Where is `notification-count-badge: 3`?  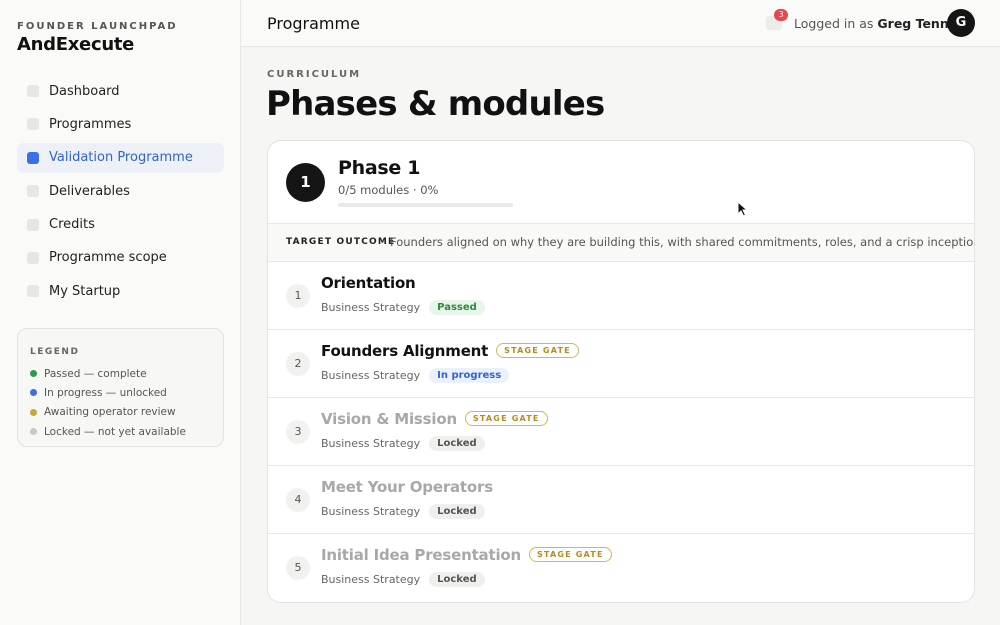 notification-count-badge: 3 is located at coordinates (781, 15).